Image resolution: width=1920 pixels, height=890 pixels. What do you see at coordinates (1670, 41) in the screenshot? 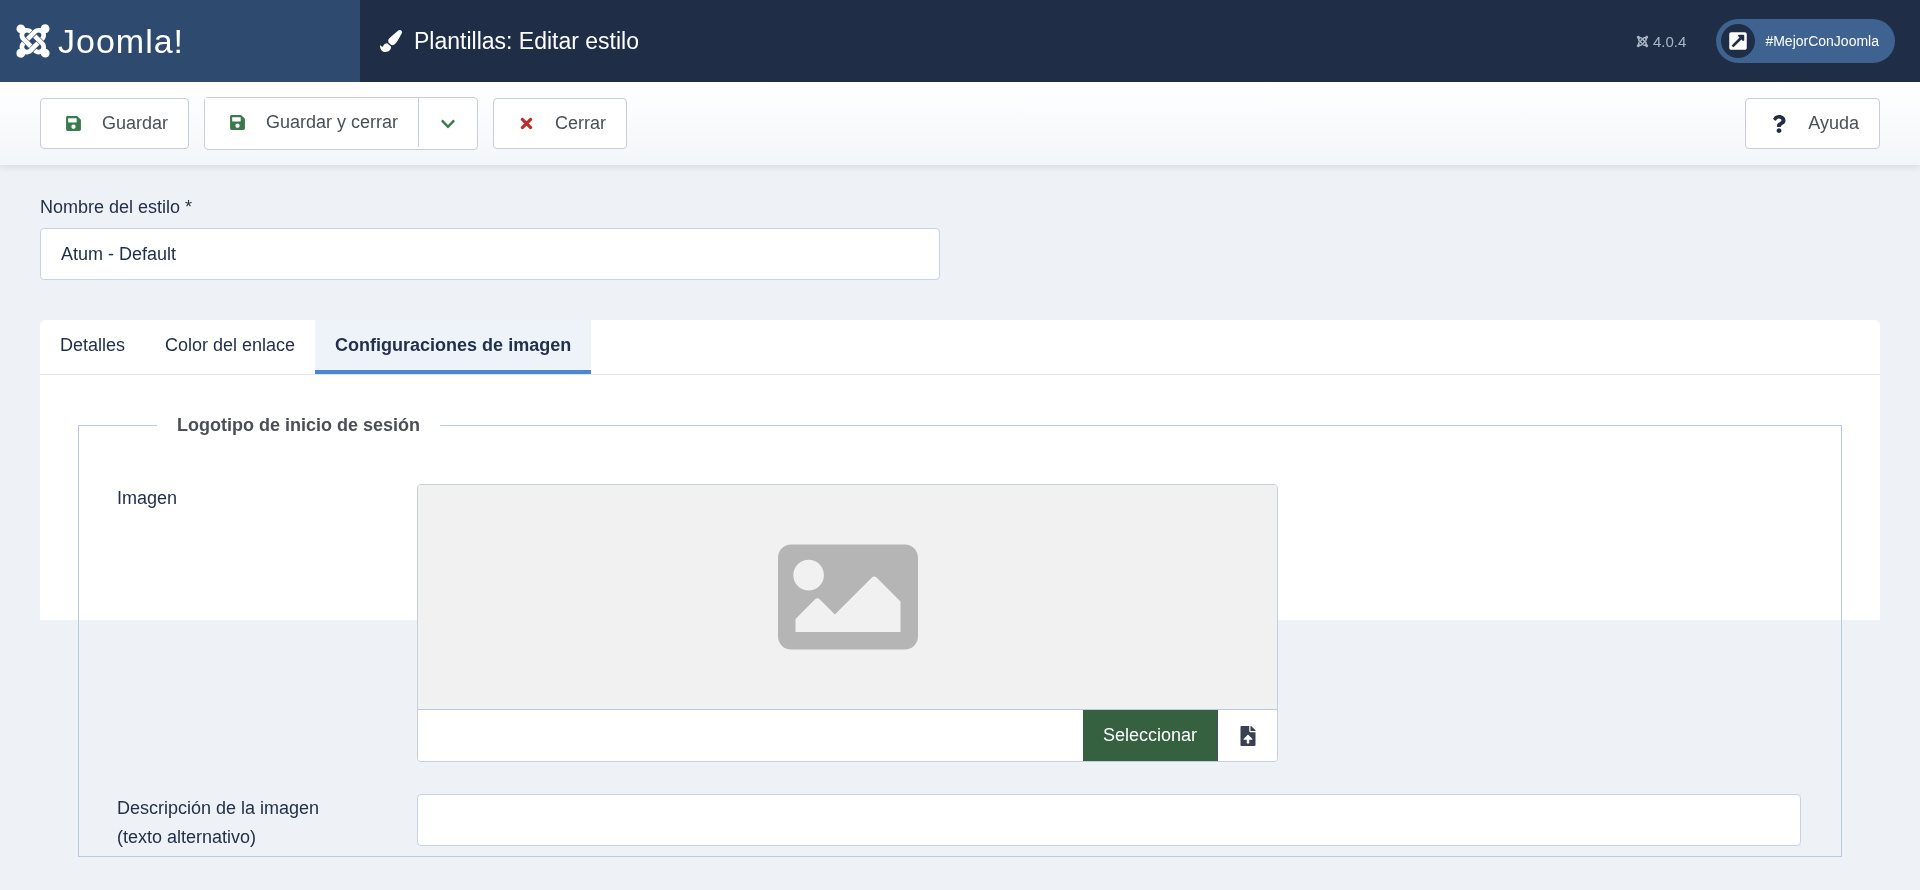
I see `version-label: 4.0.4` at bounding box center [1670, 41].